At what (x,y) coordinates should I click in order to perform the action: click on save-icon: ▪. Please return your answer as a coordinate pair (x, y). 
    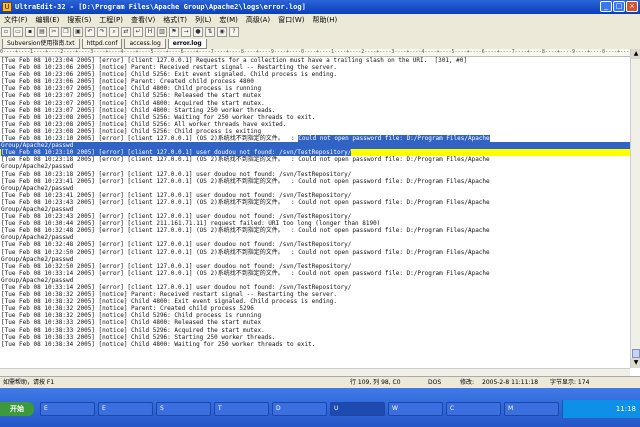
    Looking at the image, I should click on (30, 32).